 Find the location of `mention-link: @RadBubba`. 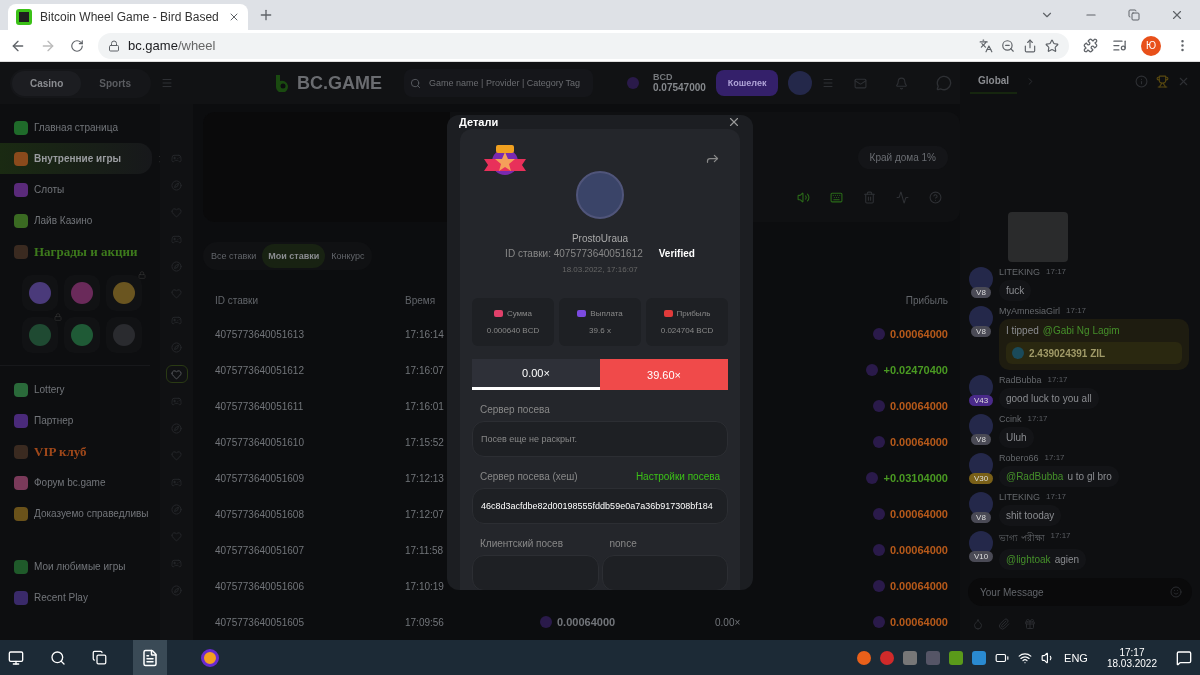

mention-link: @RadBubba is located at coordinates (1035, 476).